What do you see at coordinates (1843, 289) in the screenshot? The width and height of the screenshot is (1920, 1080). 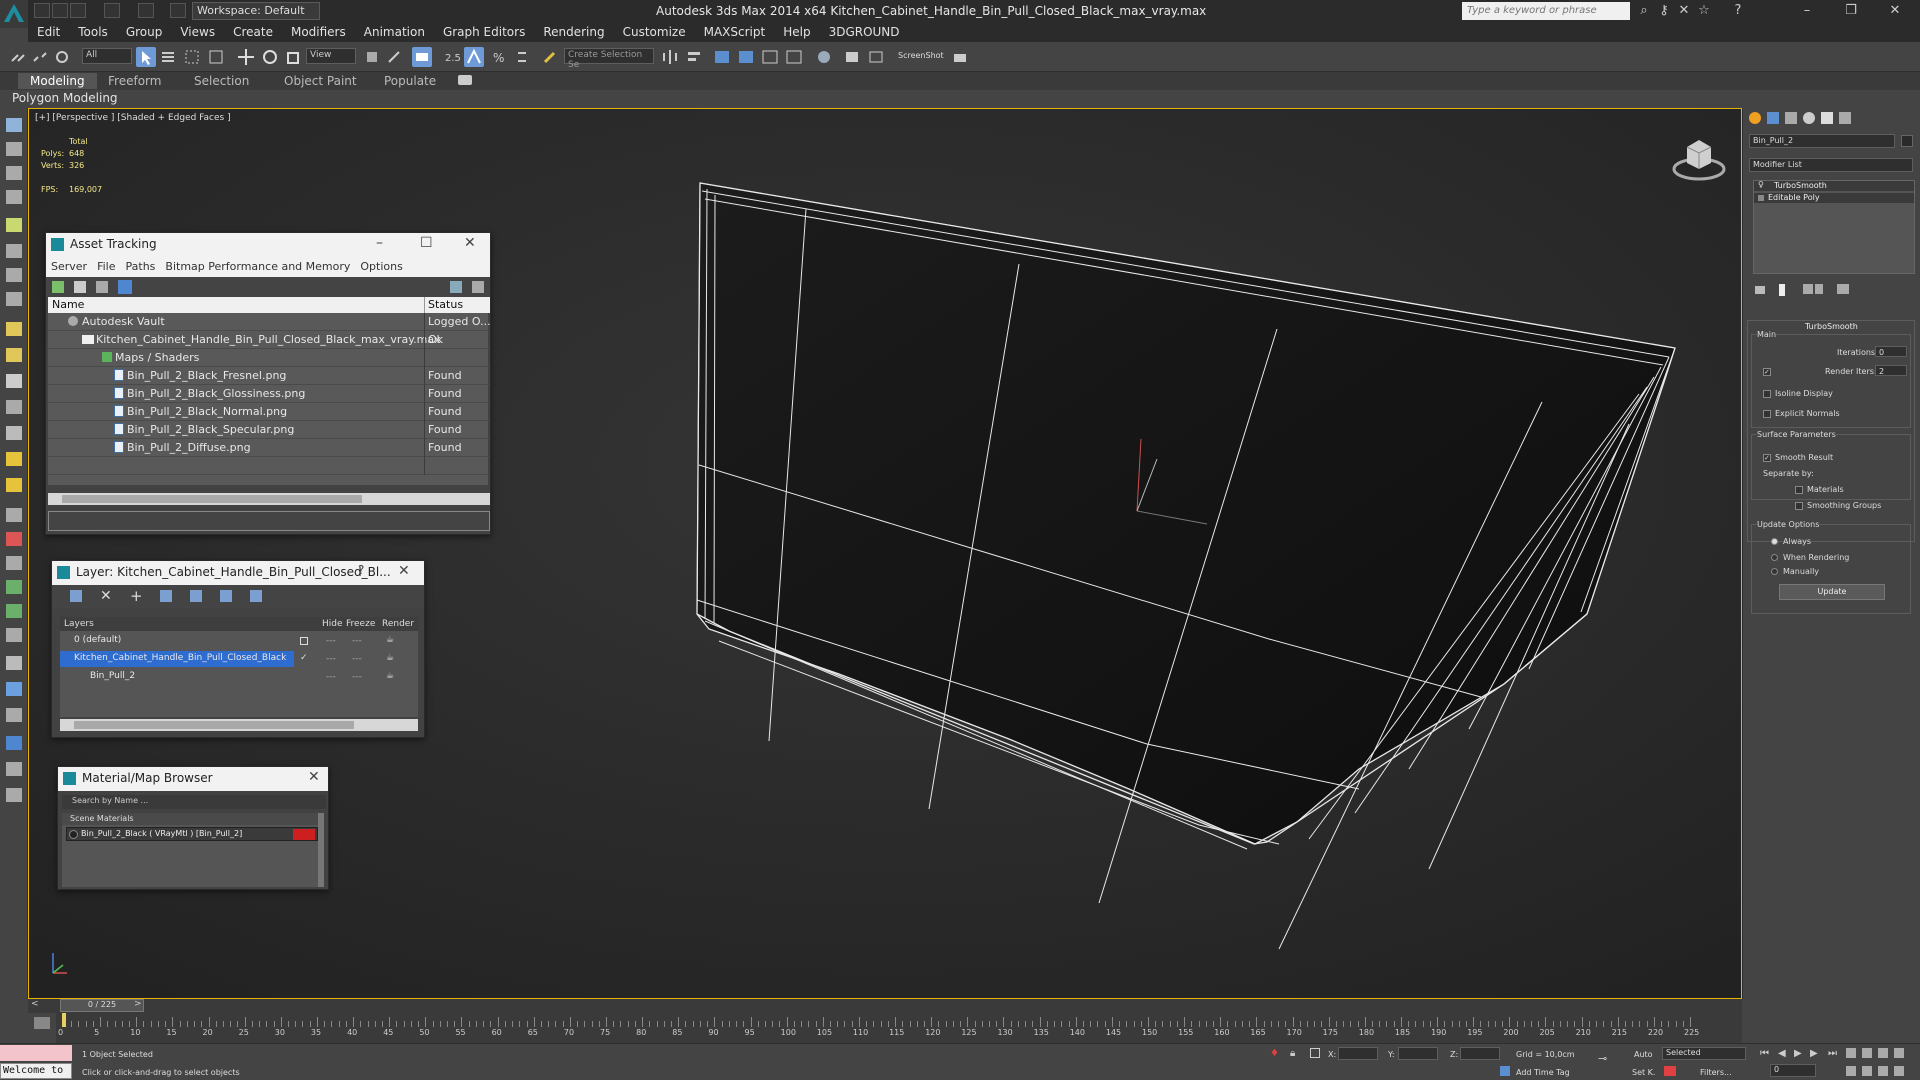 I see `configure-modifier-sets-icon` at bounding box center [1843, 289].